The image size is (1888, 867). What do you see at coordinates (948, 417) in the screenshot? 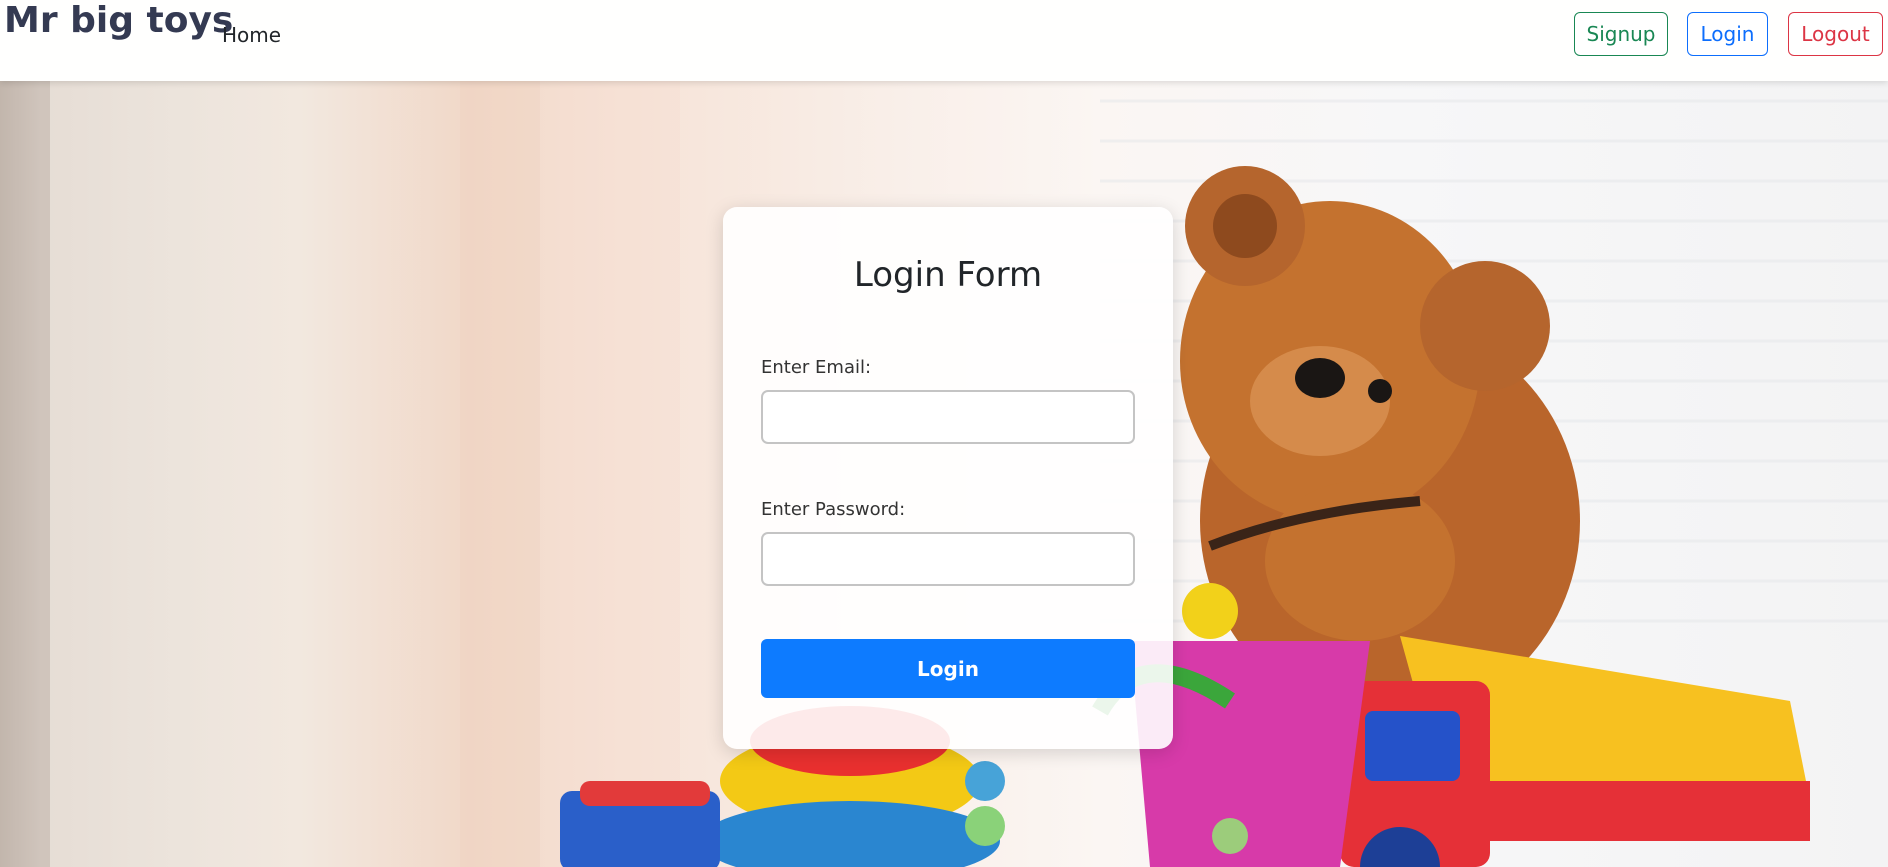
I see `email-input` at bounding box center [948, 417].